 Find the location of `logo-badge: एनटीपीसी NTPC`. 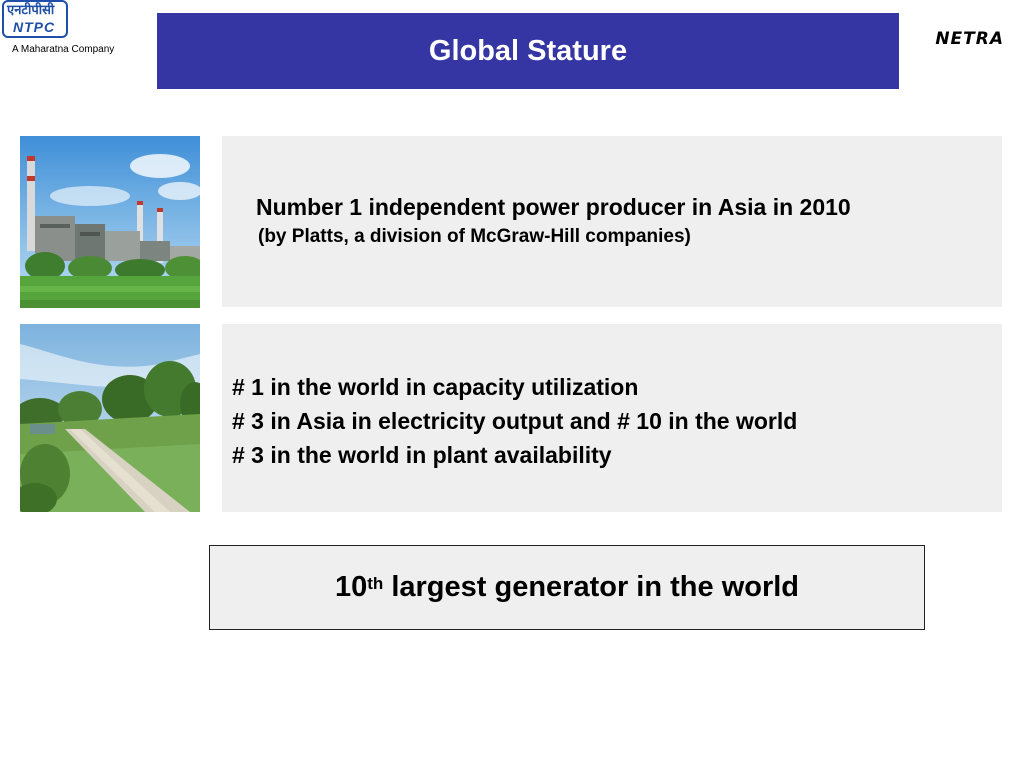

logo-badge: एनटीपीसी NTPC is located at coordinates (35, 19).